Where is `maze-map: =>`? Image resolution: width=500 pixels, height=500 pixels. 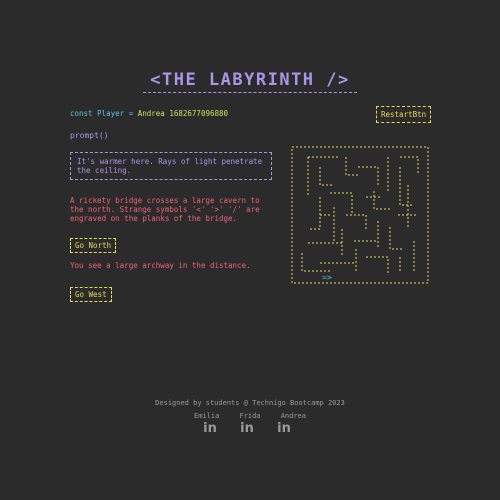 maze-map: => is located at coordinates (360, 215).